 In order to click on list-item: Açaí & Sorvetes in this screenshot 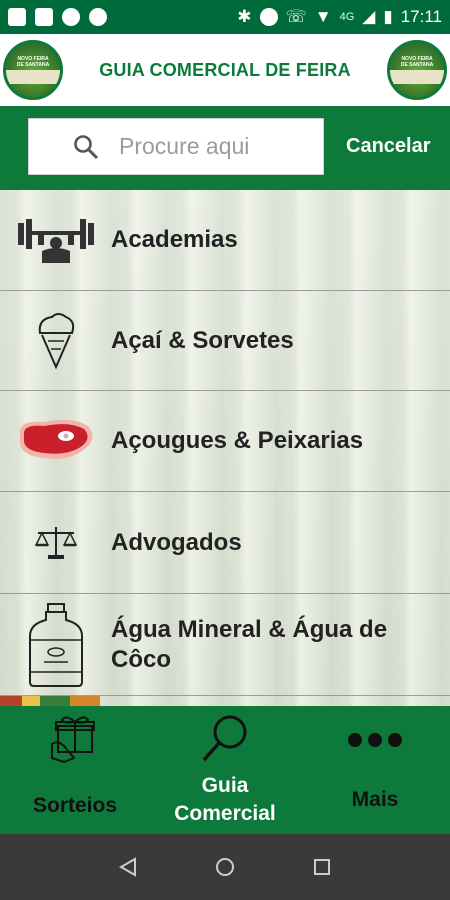, I will do `click(225, 341)`.